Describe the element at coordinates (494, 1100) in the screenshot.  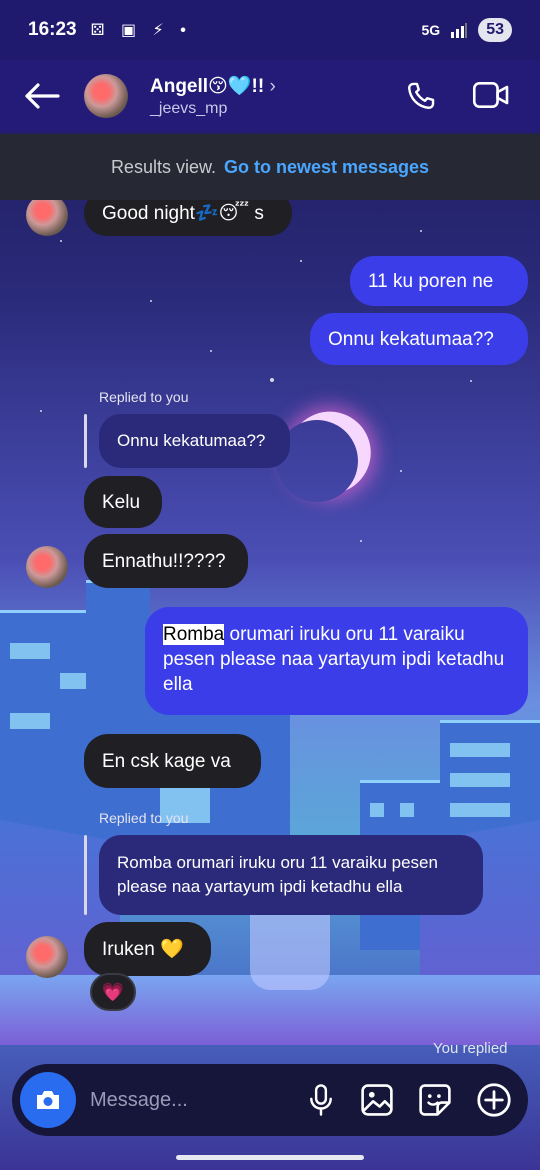
I see `add-icon` at that location.